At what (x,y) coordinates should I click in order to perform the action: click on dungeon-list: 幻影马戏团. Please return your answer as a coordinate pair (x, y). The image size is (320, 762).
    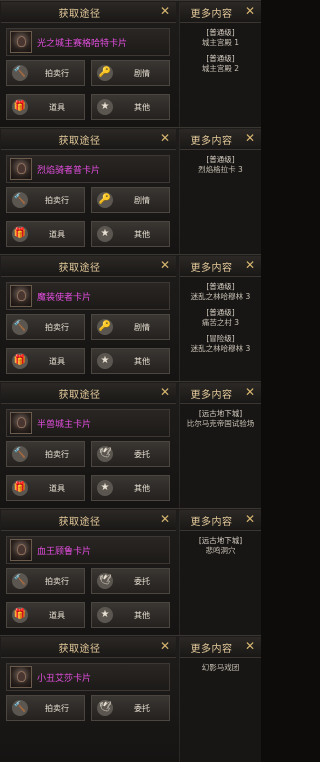
    Looking at the image, I should click on (220, 671).